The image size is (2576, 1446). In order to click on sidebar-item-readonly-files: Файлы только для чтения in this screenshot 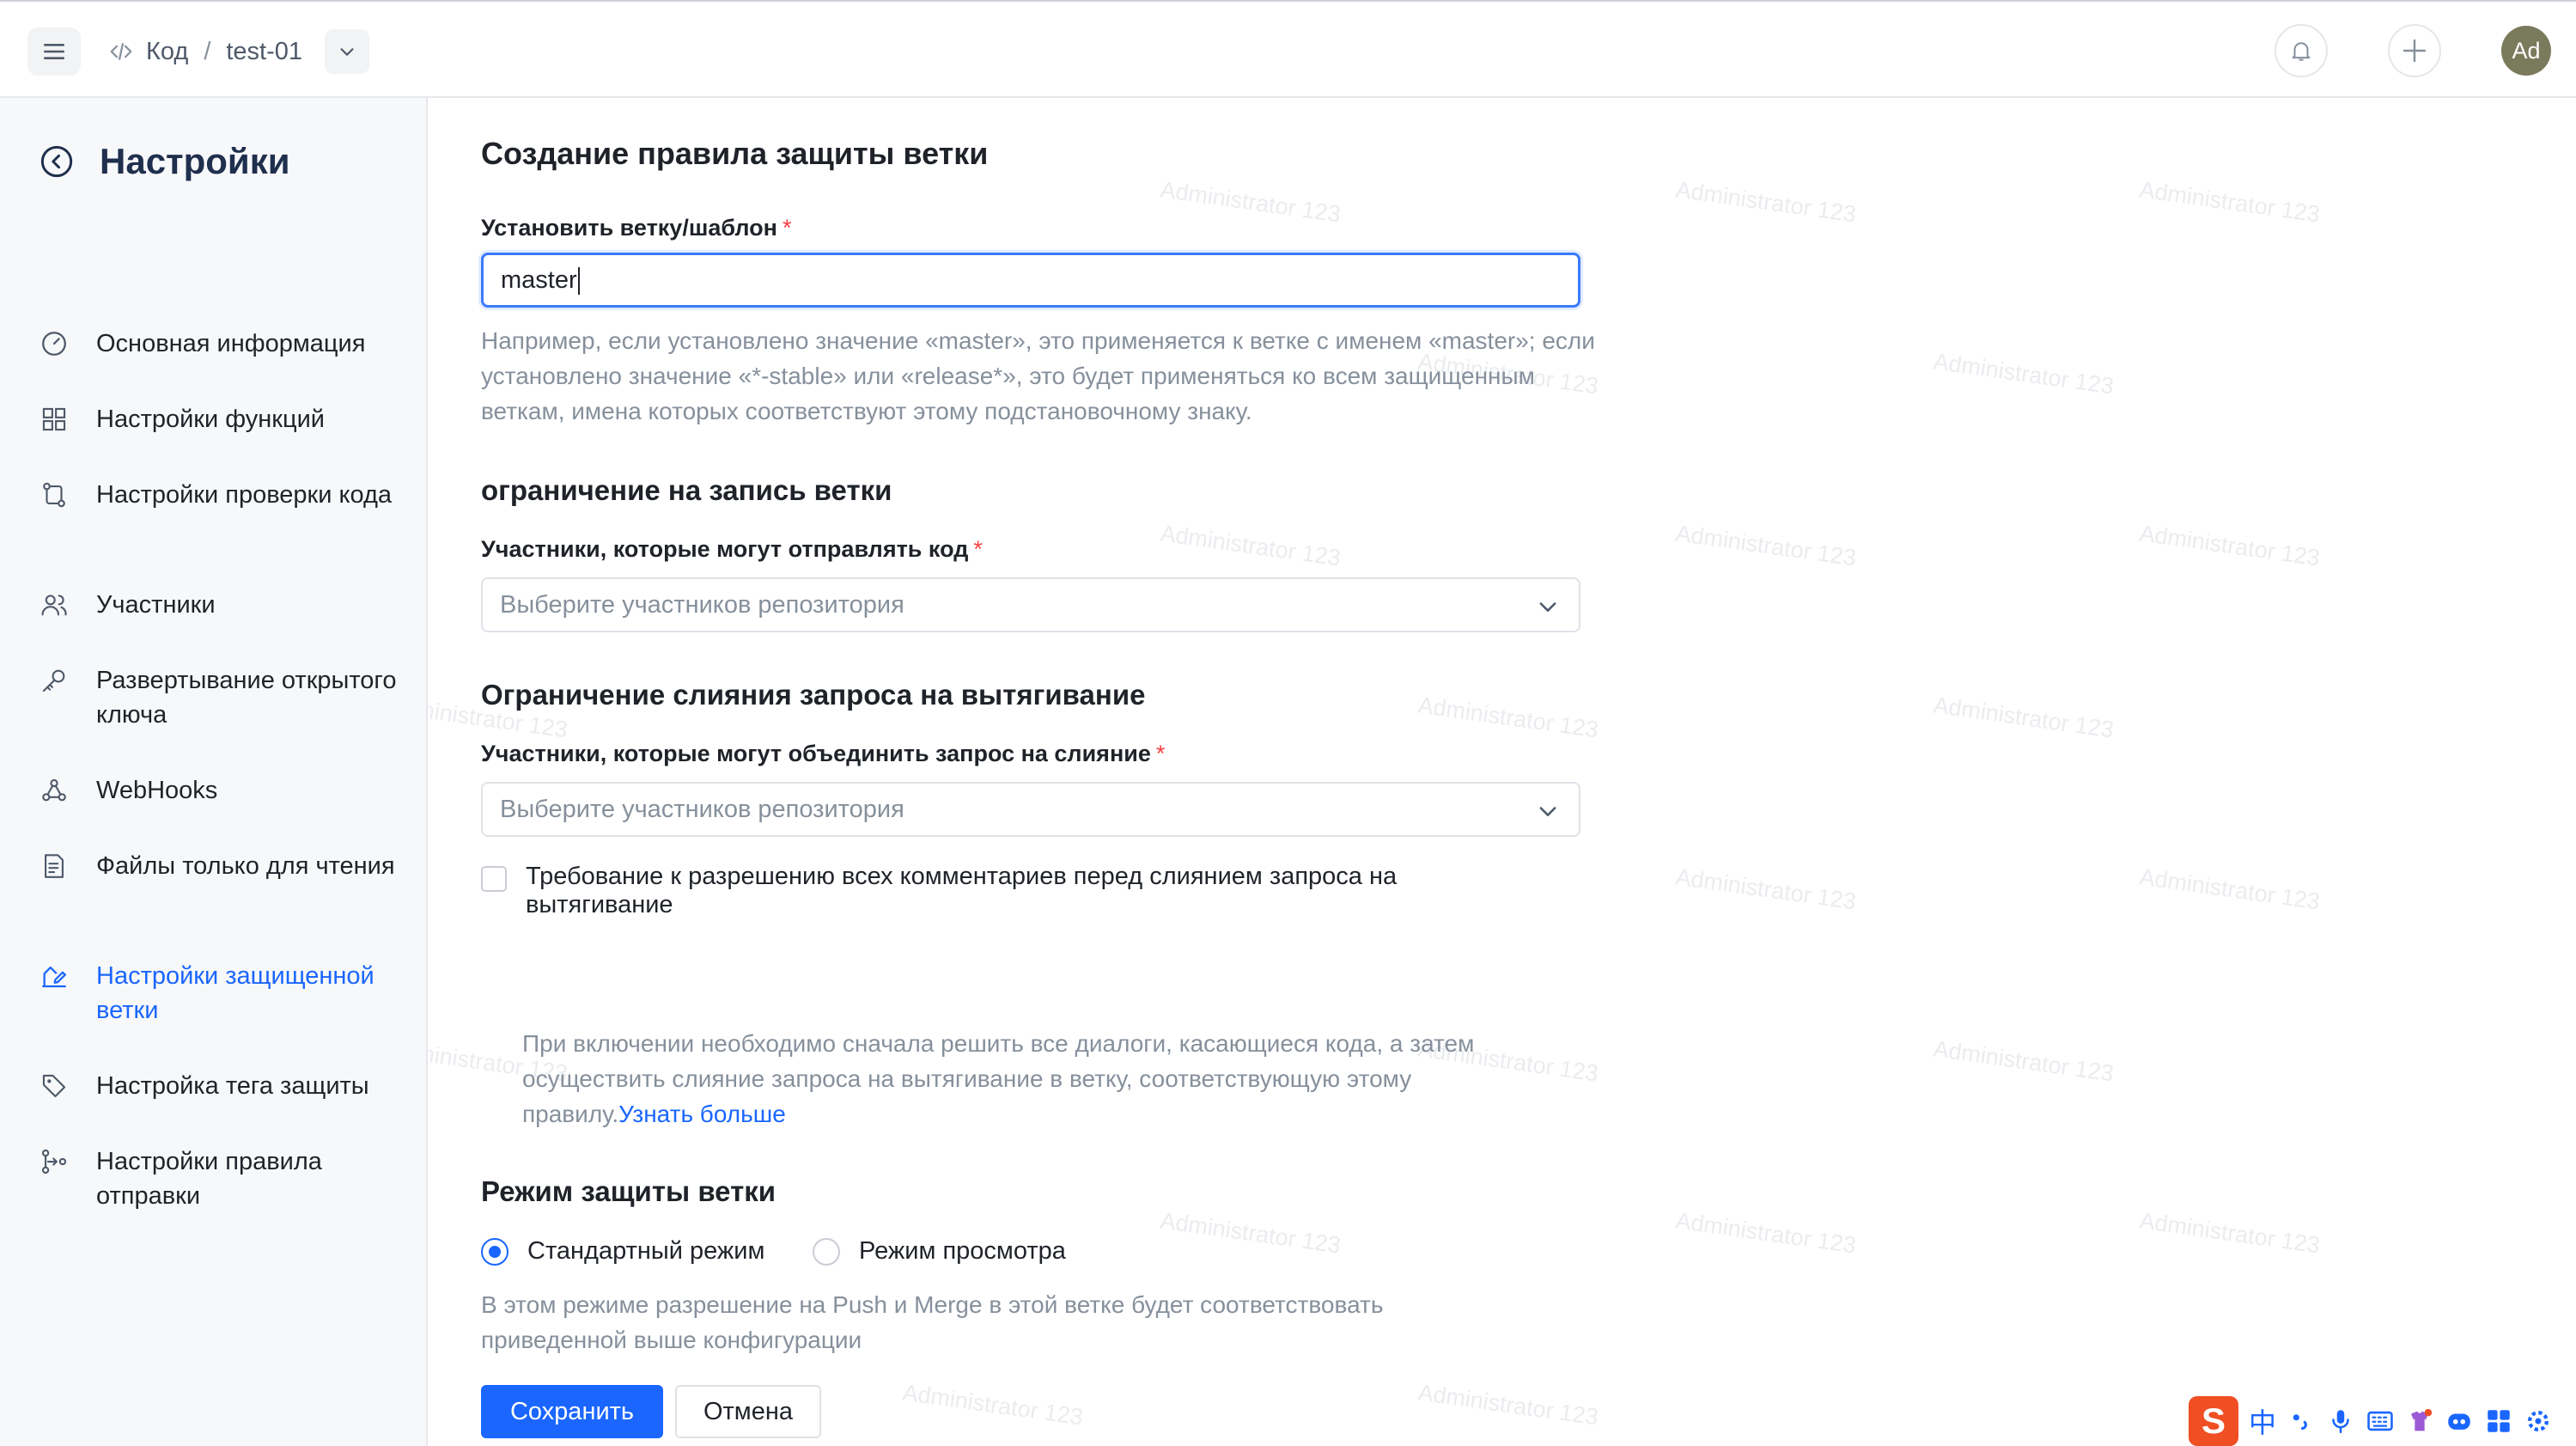, I will do `click(224, 866)`.